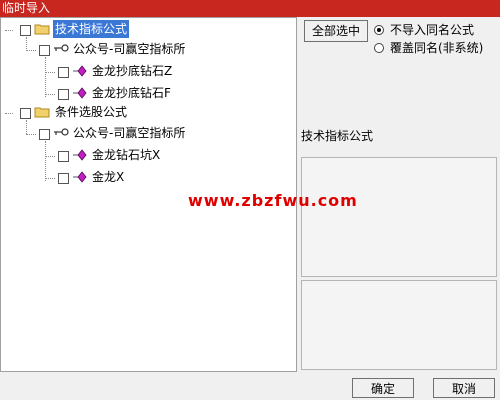  I want to click on option-overwrite-duplicates: 覆盖同名(非系统), so click(428, 48).